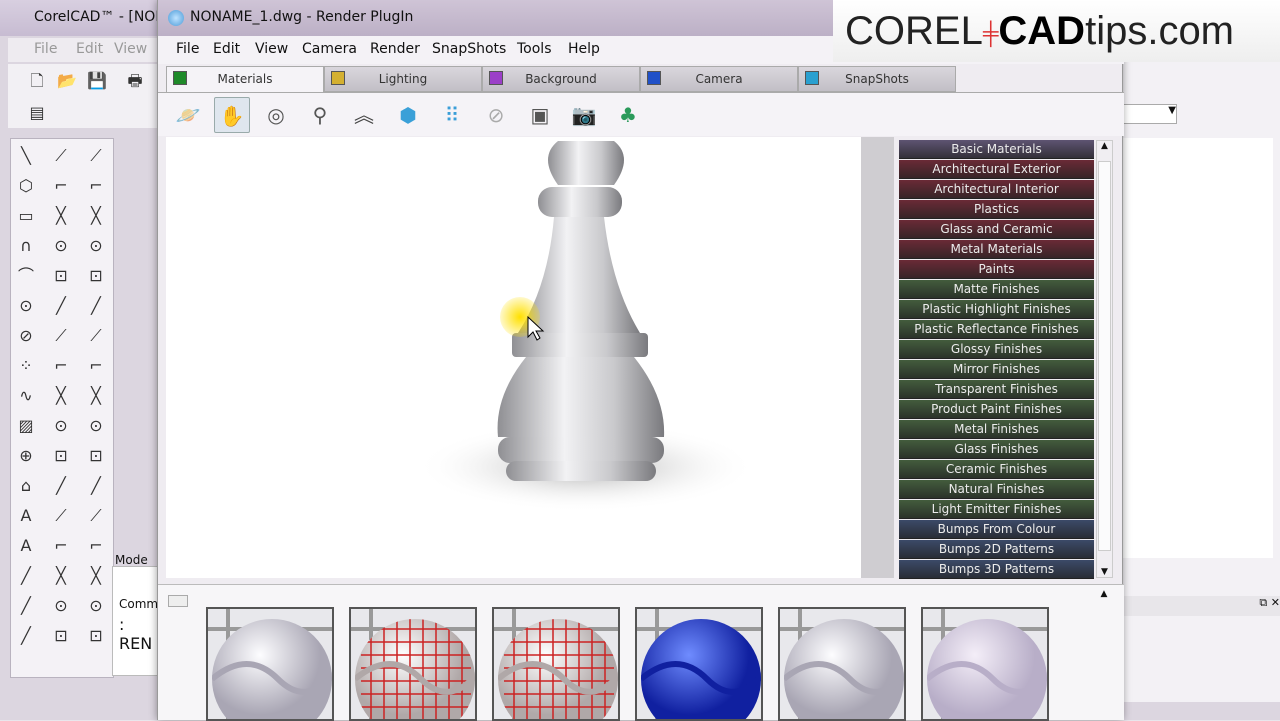 The width and height of the screenshot is (1280, 721). Describe the element at coordinates (37, 113) in the screenshot. I see `layers-icon: ▤` at that location.